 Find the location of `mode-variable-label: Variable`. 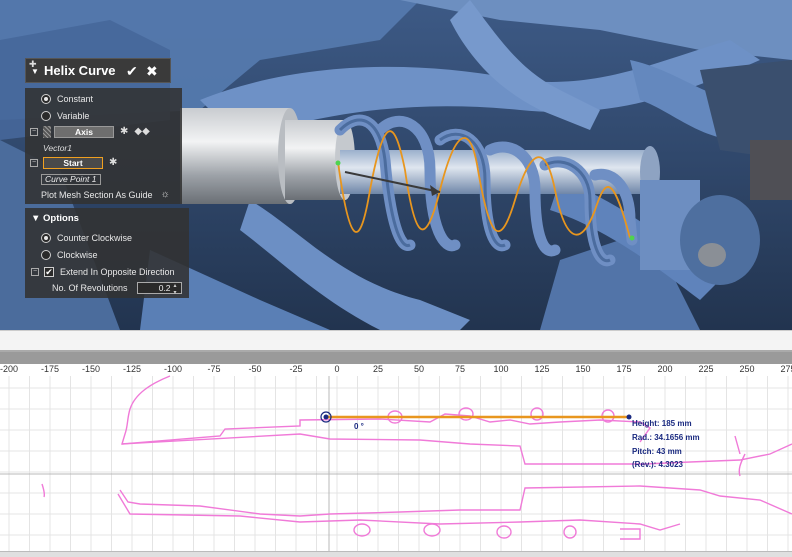

mode-variable-label: Variable is located at coordinates (73, 115).